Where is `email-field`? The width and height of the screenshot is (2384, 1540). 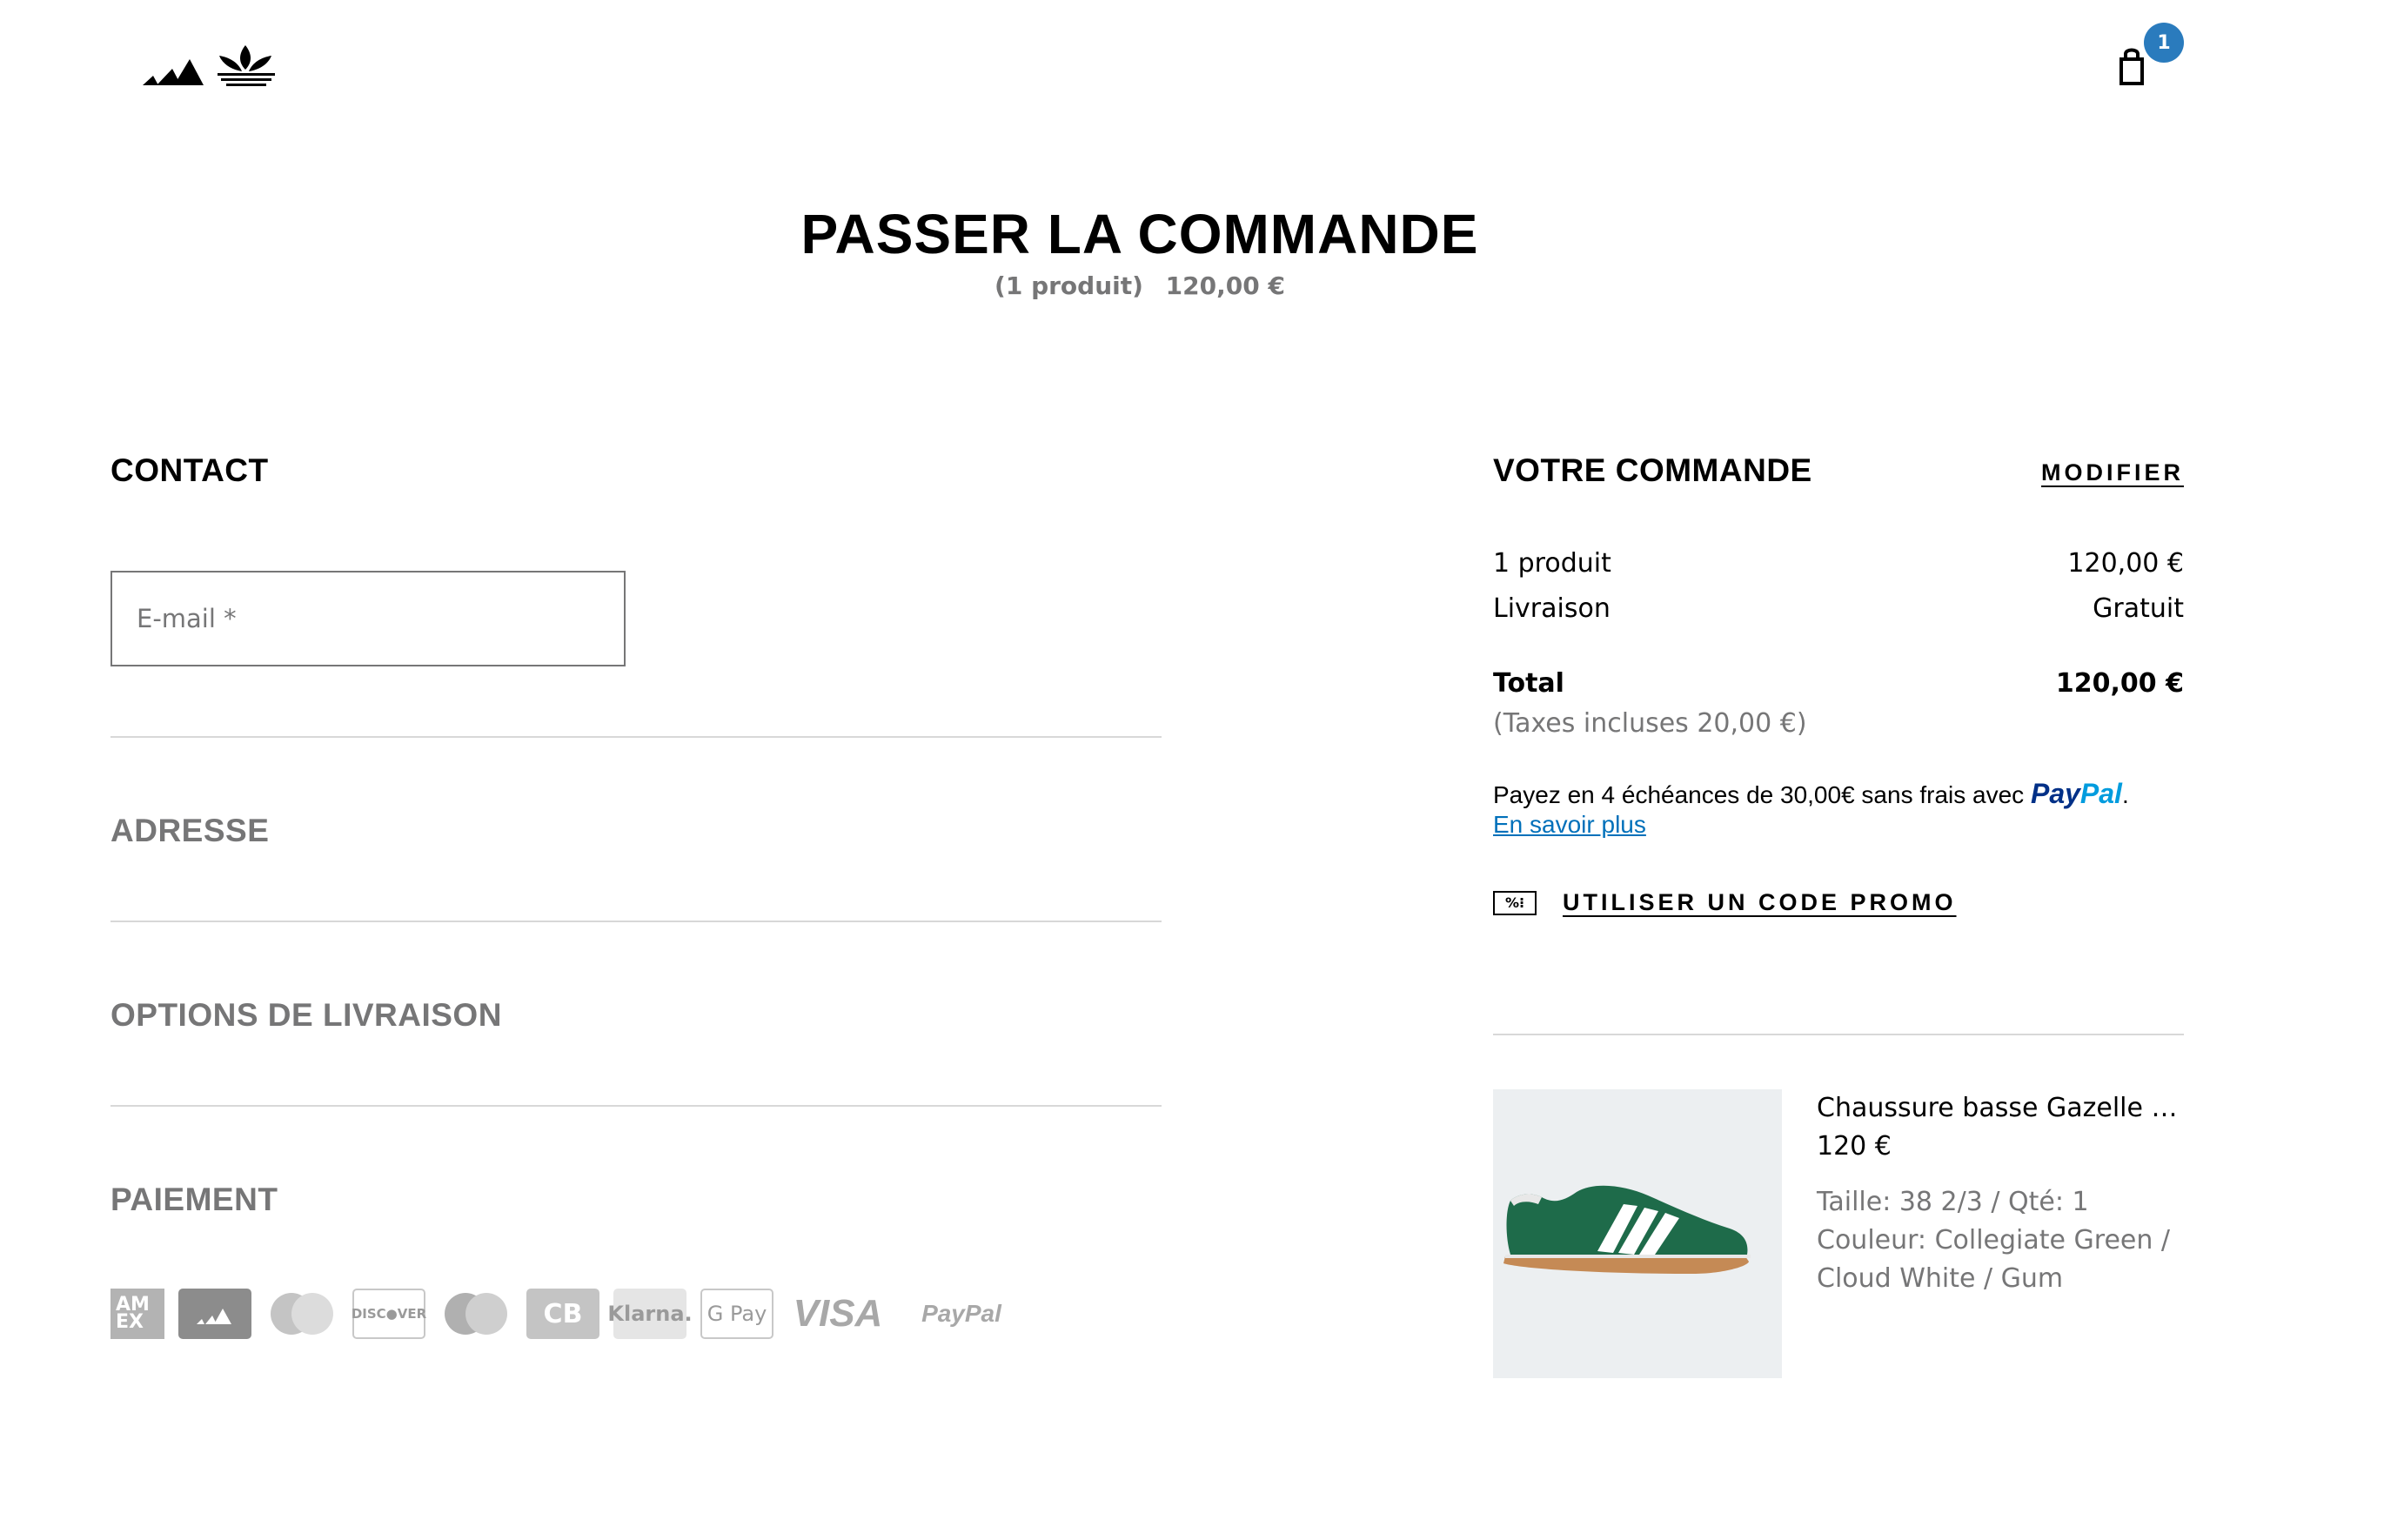
email-field is located at coordinates (368, 618).